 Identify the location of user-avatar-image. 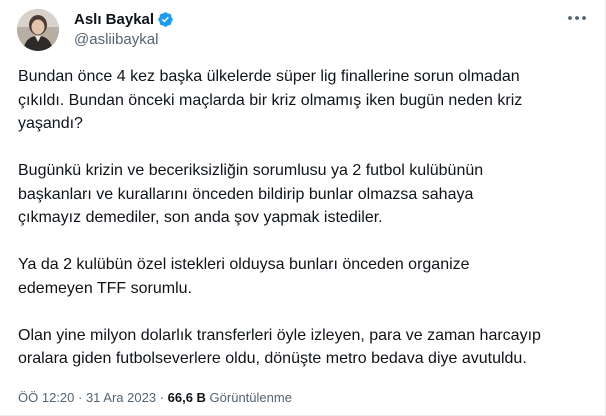
(38, 30).